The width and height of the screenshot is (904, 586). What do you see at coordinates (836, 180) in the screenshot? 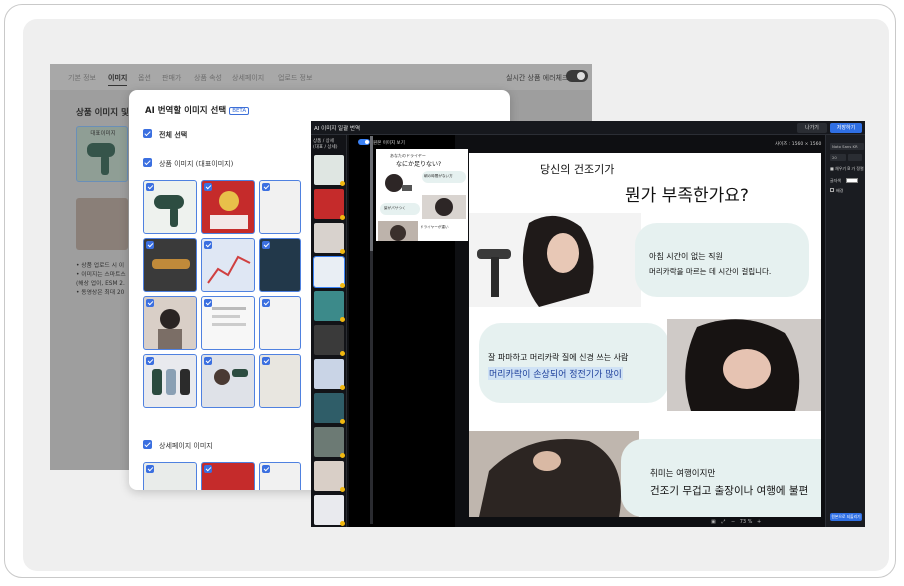
I see `text-color-label: 글자색` at bounding box center [836, 180].